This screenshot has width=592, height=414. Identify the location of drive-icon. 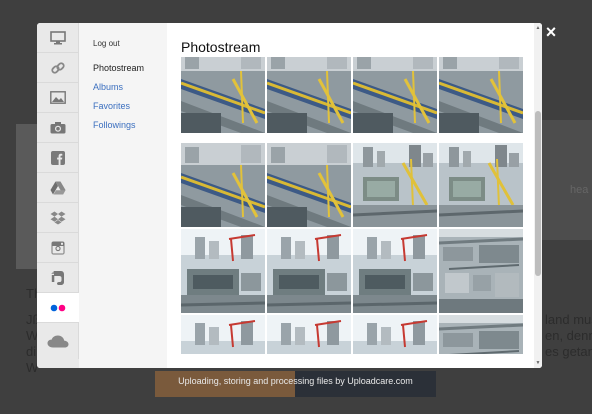
(58, 188).